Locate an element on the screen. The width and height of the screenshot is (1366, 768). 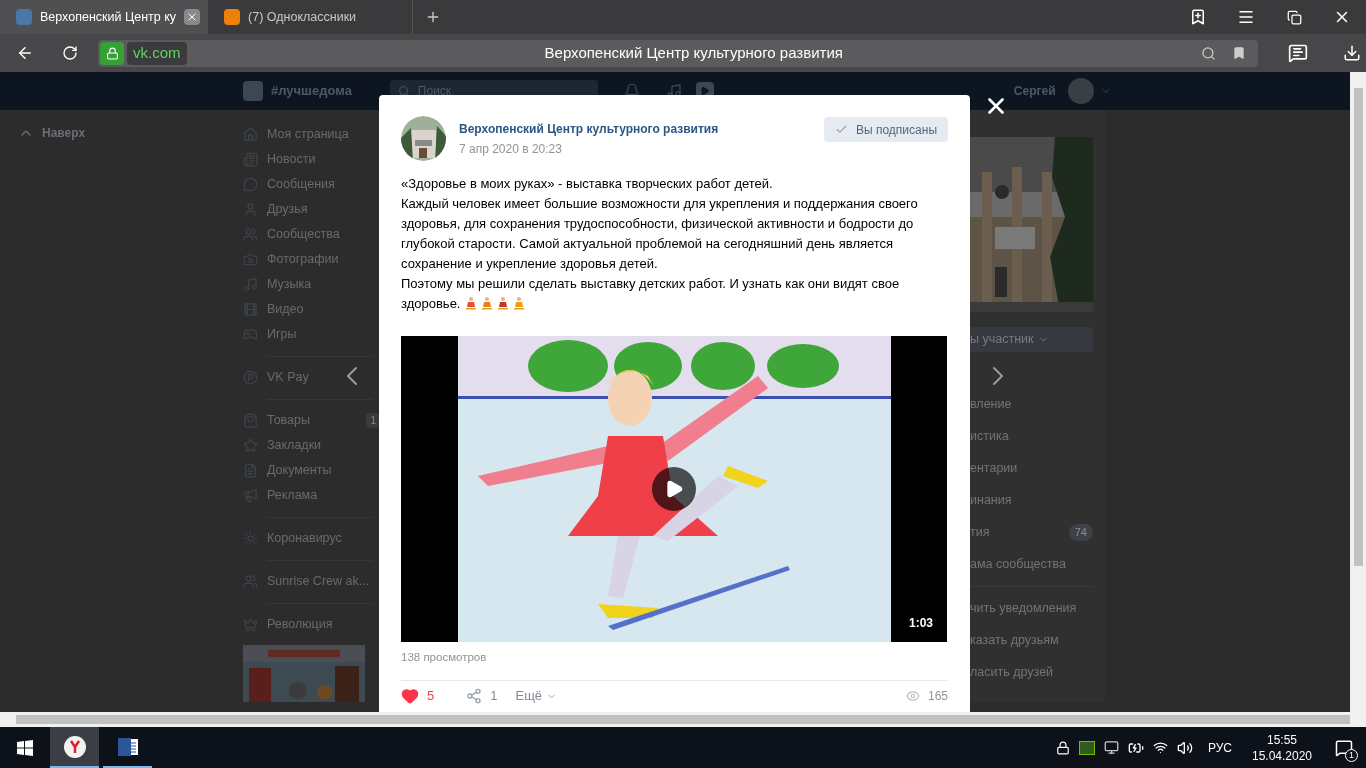
tab-close-button is located at coordinates (192, 17).